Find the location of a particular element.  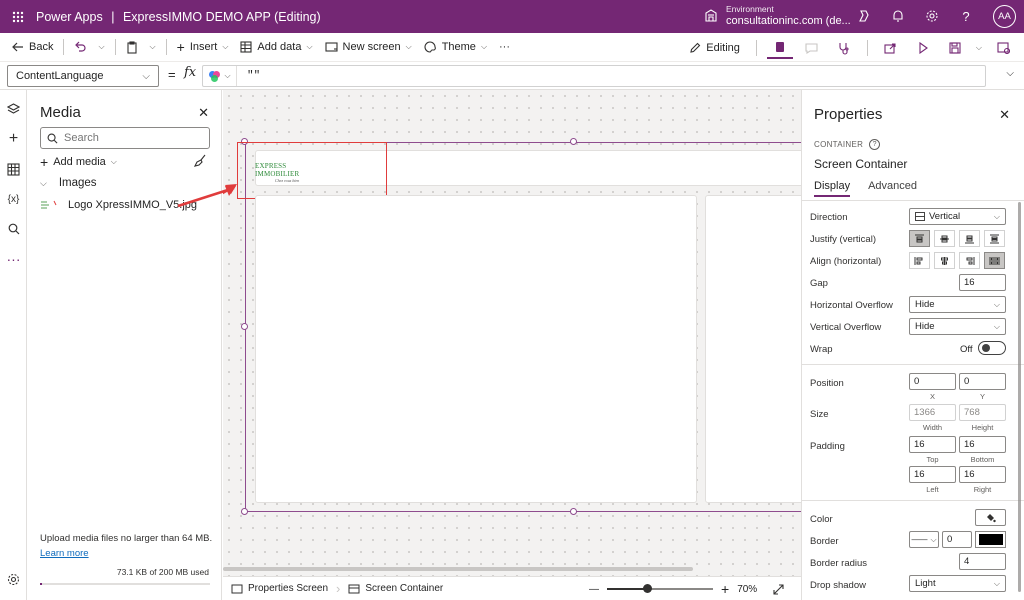

breadcrumb-container-label: Screen Container is located at coordinates (404, 588).